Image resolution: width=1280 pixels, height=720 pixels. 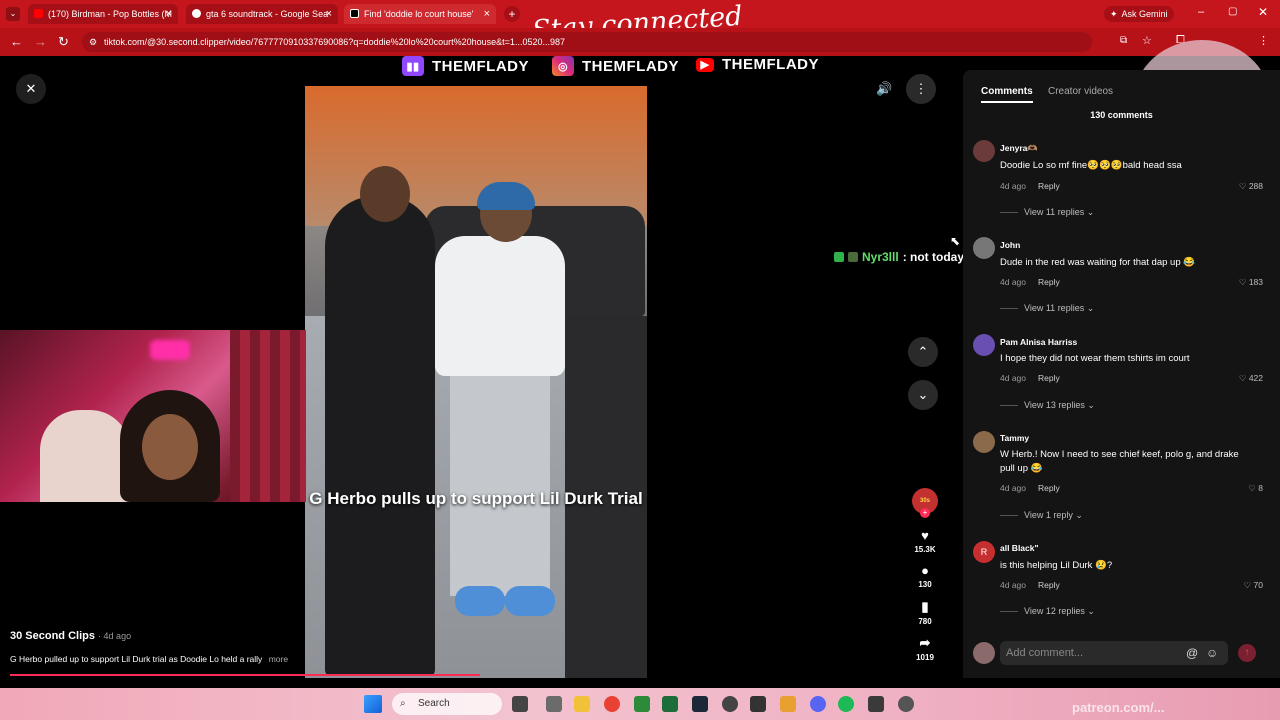 What do you see at coordinates (1080, 91) in the screenshot?
I see `tab-creator-videos: Creator videos` at bounding box center [1080, 91].